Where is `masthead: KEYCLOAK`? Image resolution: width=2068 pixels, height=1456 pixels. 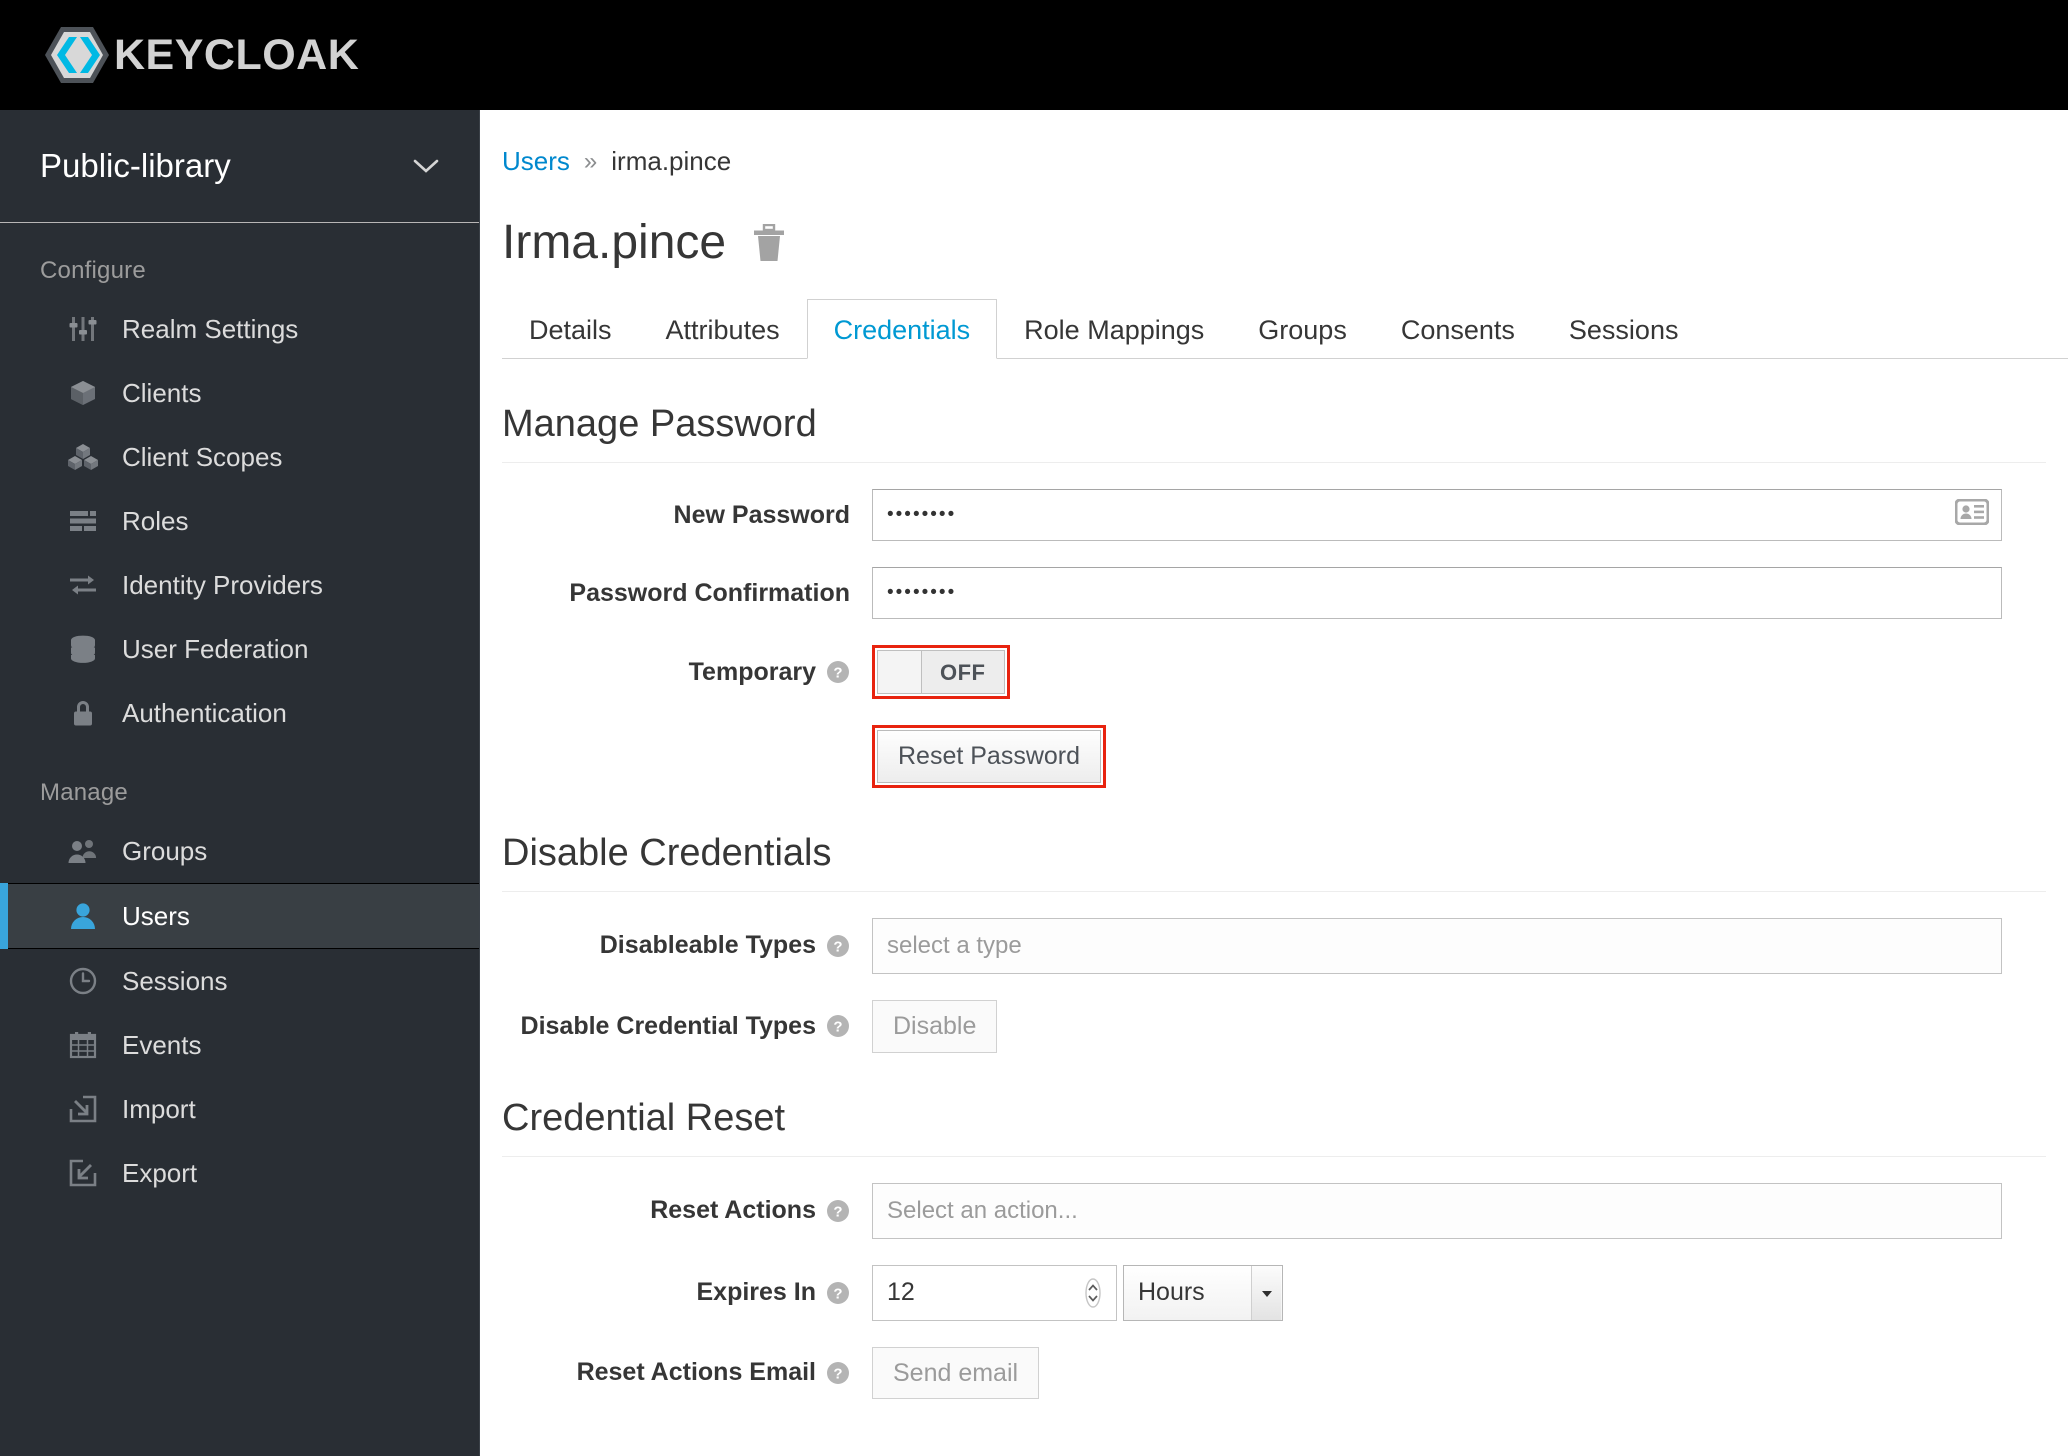
masthead: KEYCLOAK is located at coordinates (1034, 55).